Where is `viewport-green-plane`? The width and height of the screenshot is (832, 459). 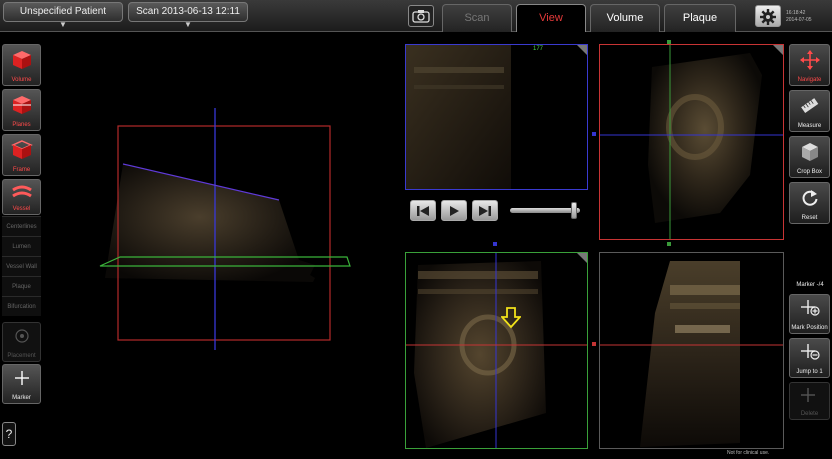
viewport-green-plane is located at coordinates (496, 350).